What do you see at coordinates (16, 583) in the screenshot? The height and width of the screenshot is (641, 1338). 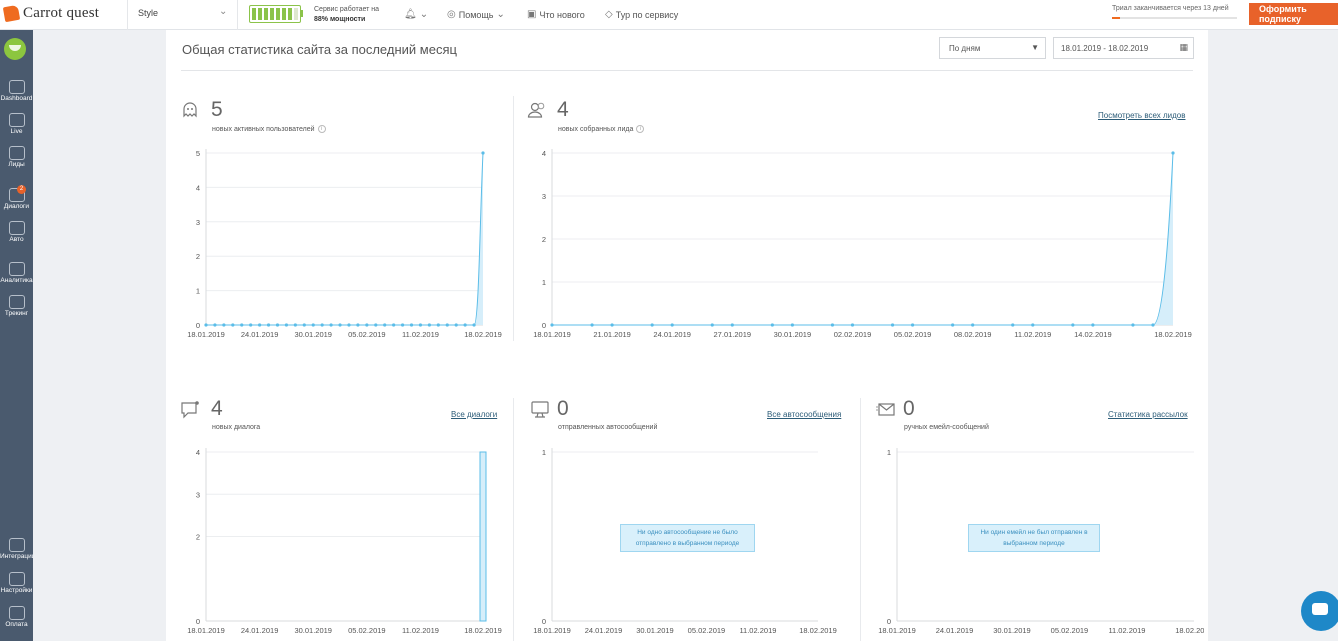 I see `sidebar-item-settings: Настройки` at bounding box center [16, 583].